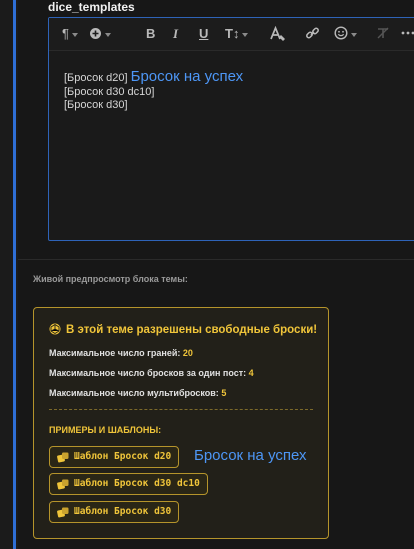  I want to click on section-divider, so click(216, 259).